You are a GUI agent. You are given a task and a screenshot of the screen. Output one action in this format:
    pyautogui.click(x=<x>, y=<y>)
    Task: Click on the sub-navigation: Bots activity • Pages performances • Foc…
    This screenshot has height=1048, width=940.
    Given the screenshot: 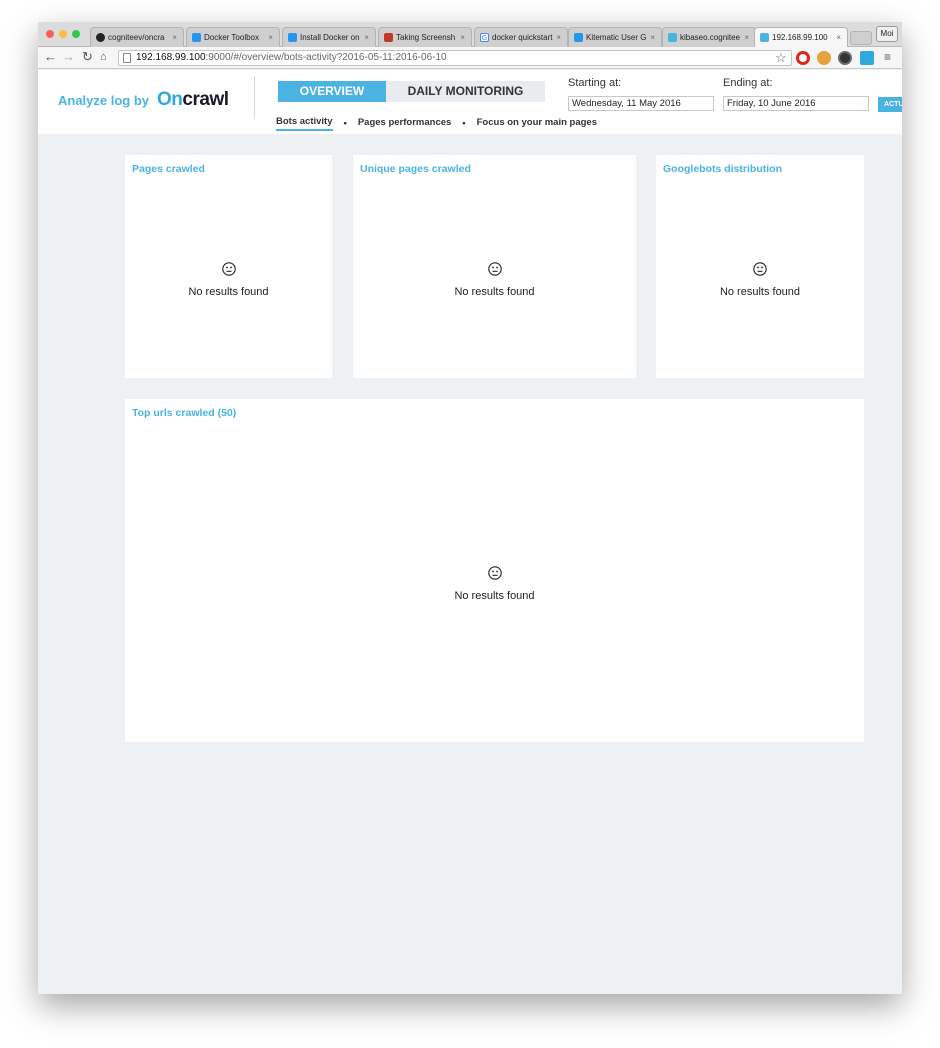 What is the action you would take?
    pyautogui.click(x=436, y=123)
    